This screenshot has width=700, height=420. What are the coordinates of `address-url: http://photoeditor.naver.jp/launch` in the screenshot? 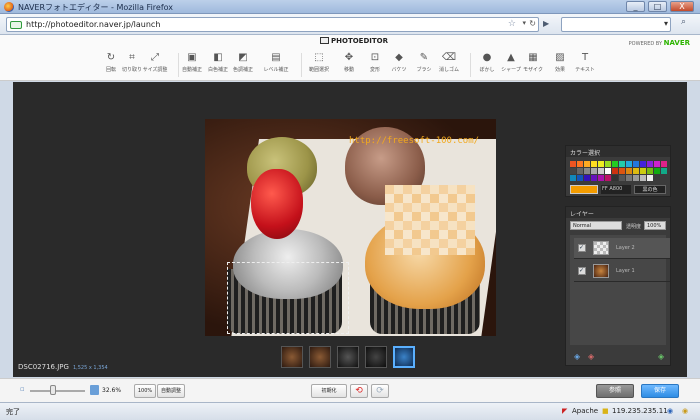 It's located at (93, 24).